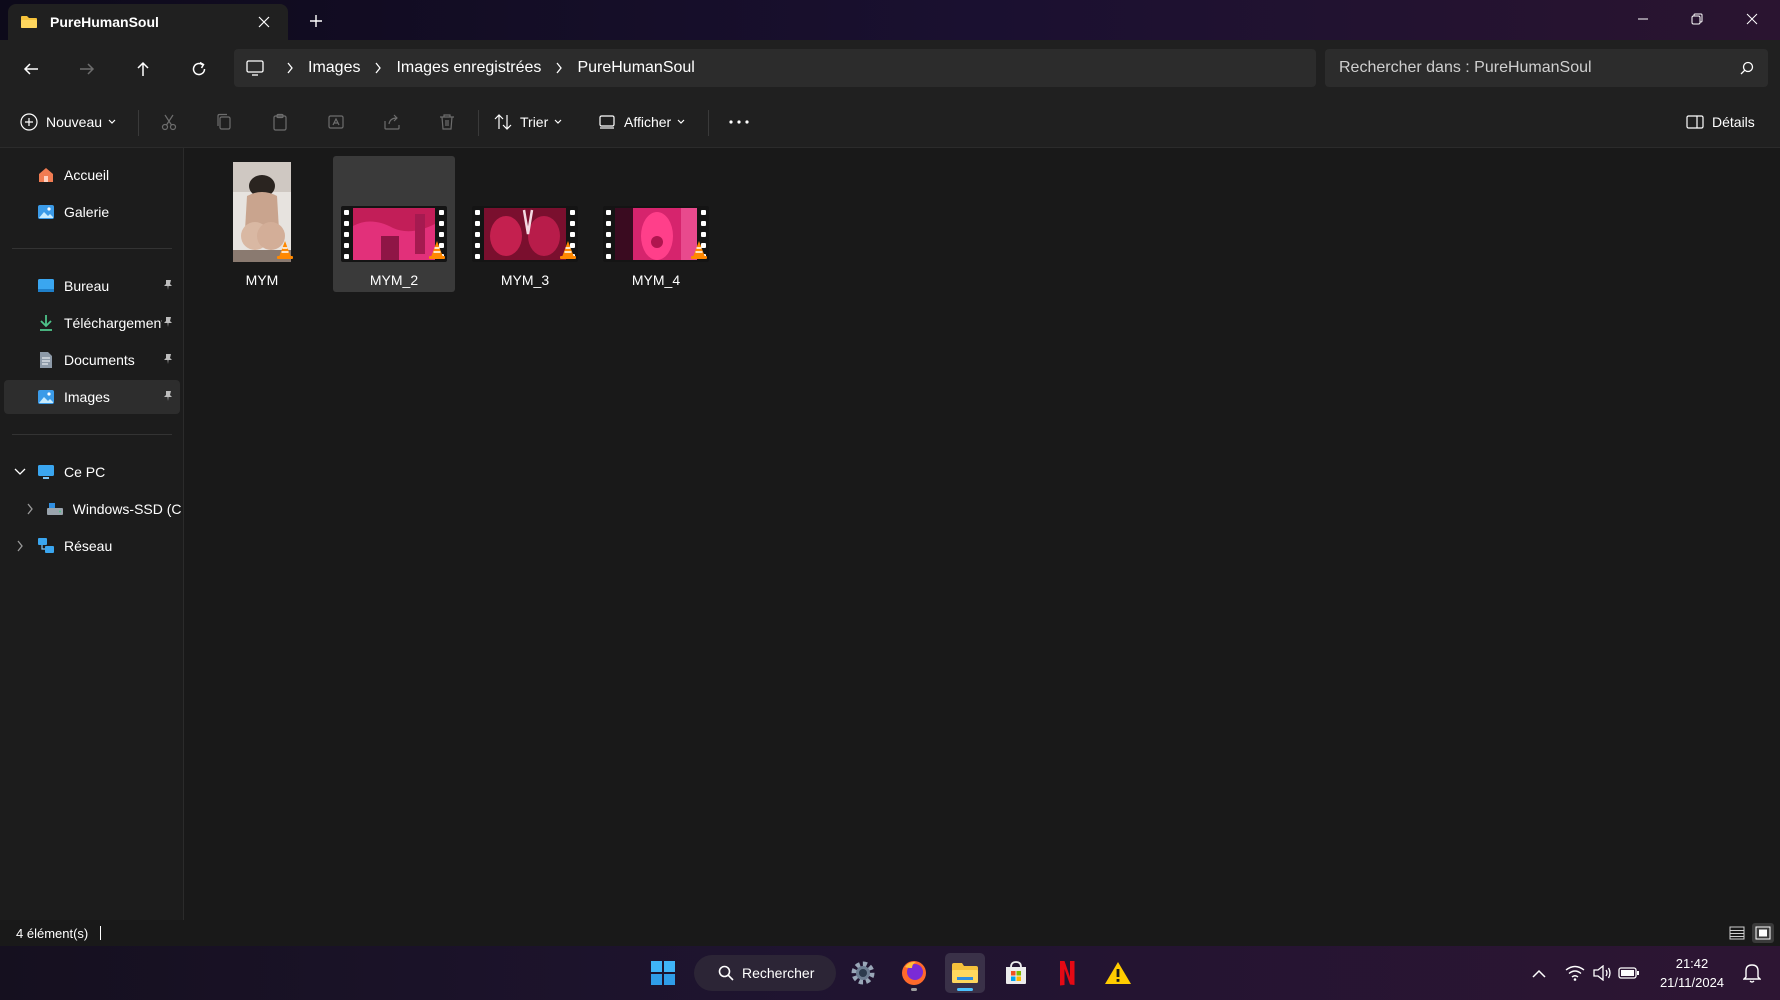  I want to click on paste-icon, so click(280, 122).